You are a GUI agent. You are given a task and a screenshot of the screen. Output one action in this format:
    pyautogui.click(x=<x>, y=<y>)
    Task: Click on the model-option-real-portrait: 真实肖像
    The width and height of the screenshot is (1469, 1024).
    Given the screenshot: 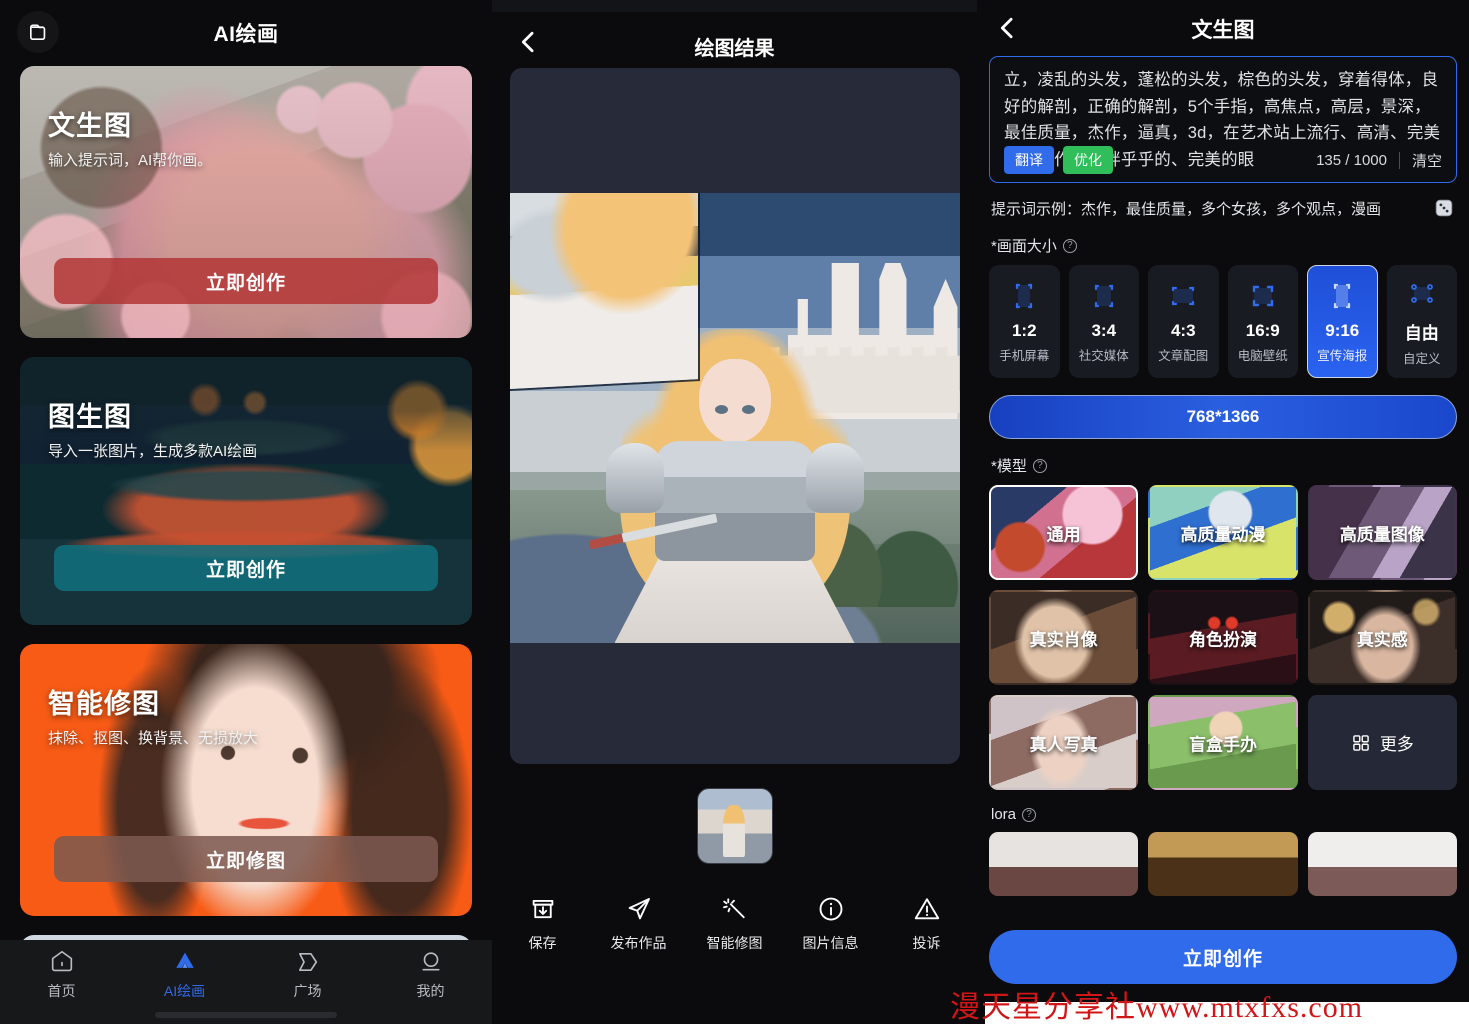 What is the action you would take?
    pyautogui.click(x=1063, y=637)
    